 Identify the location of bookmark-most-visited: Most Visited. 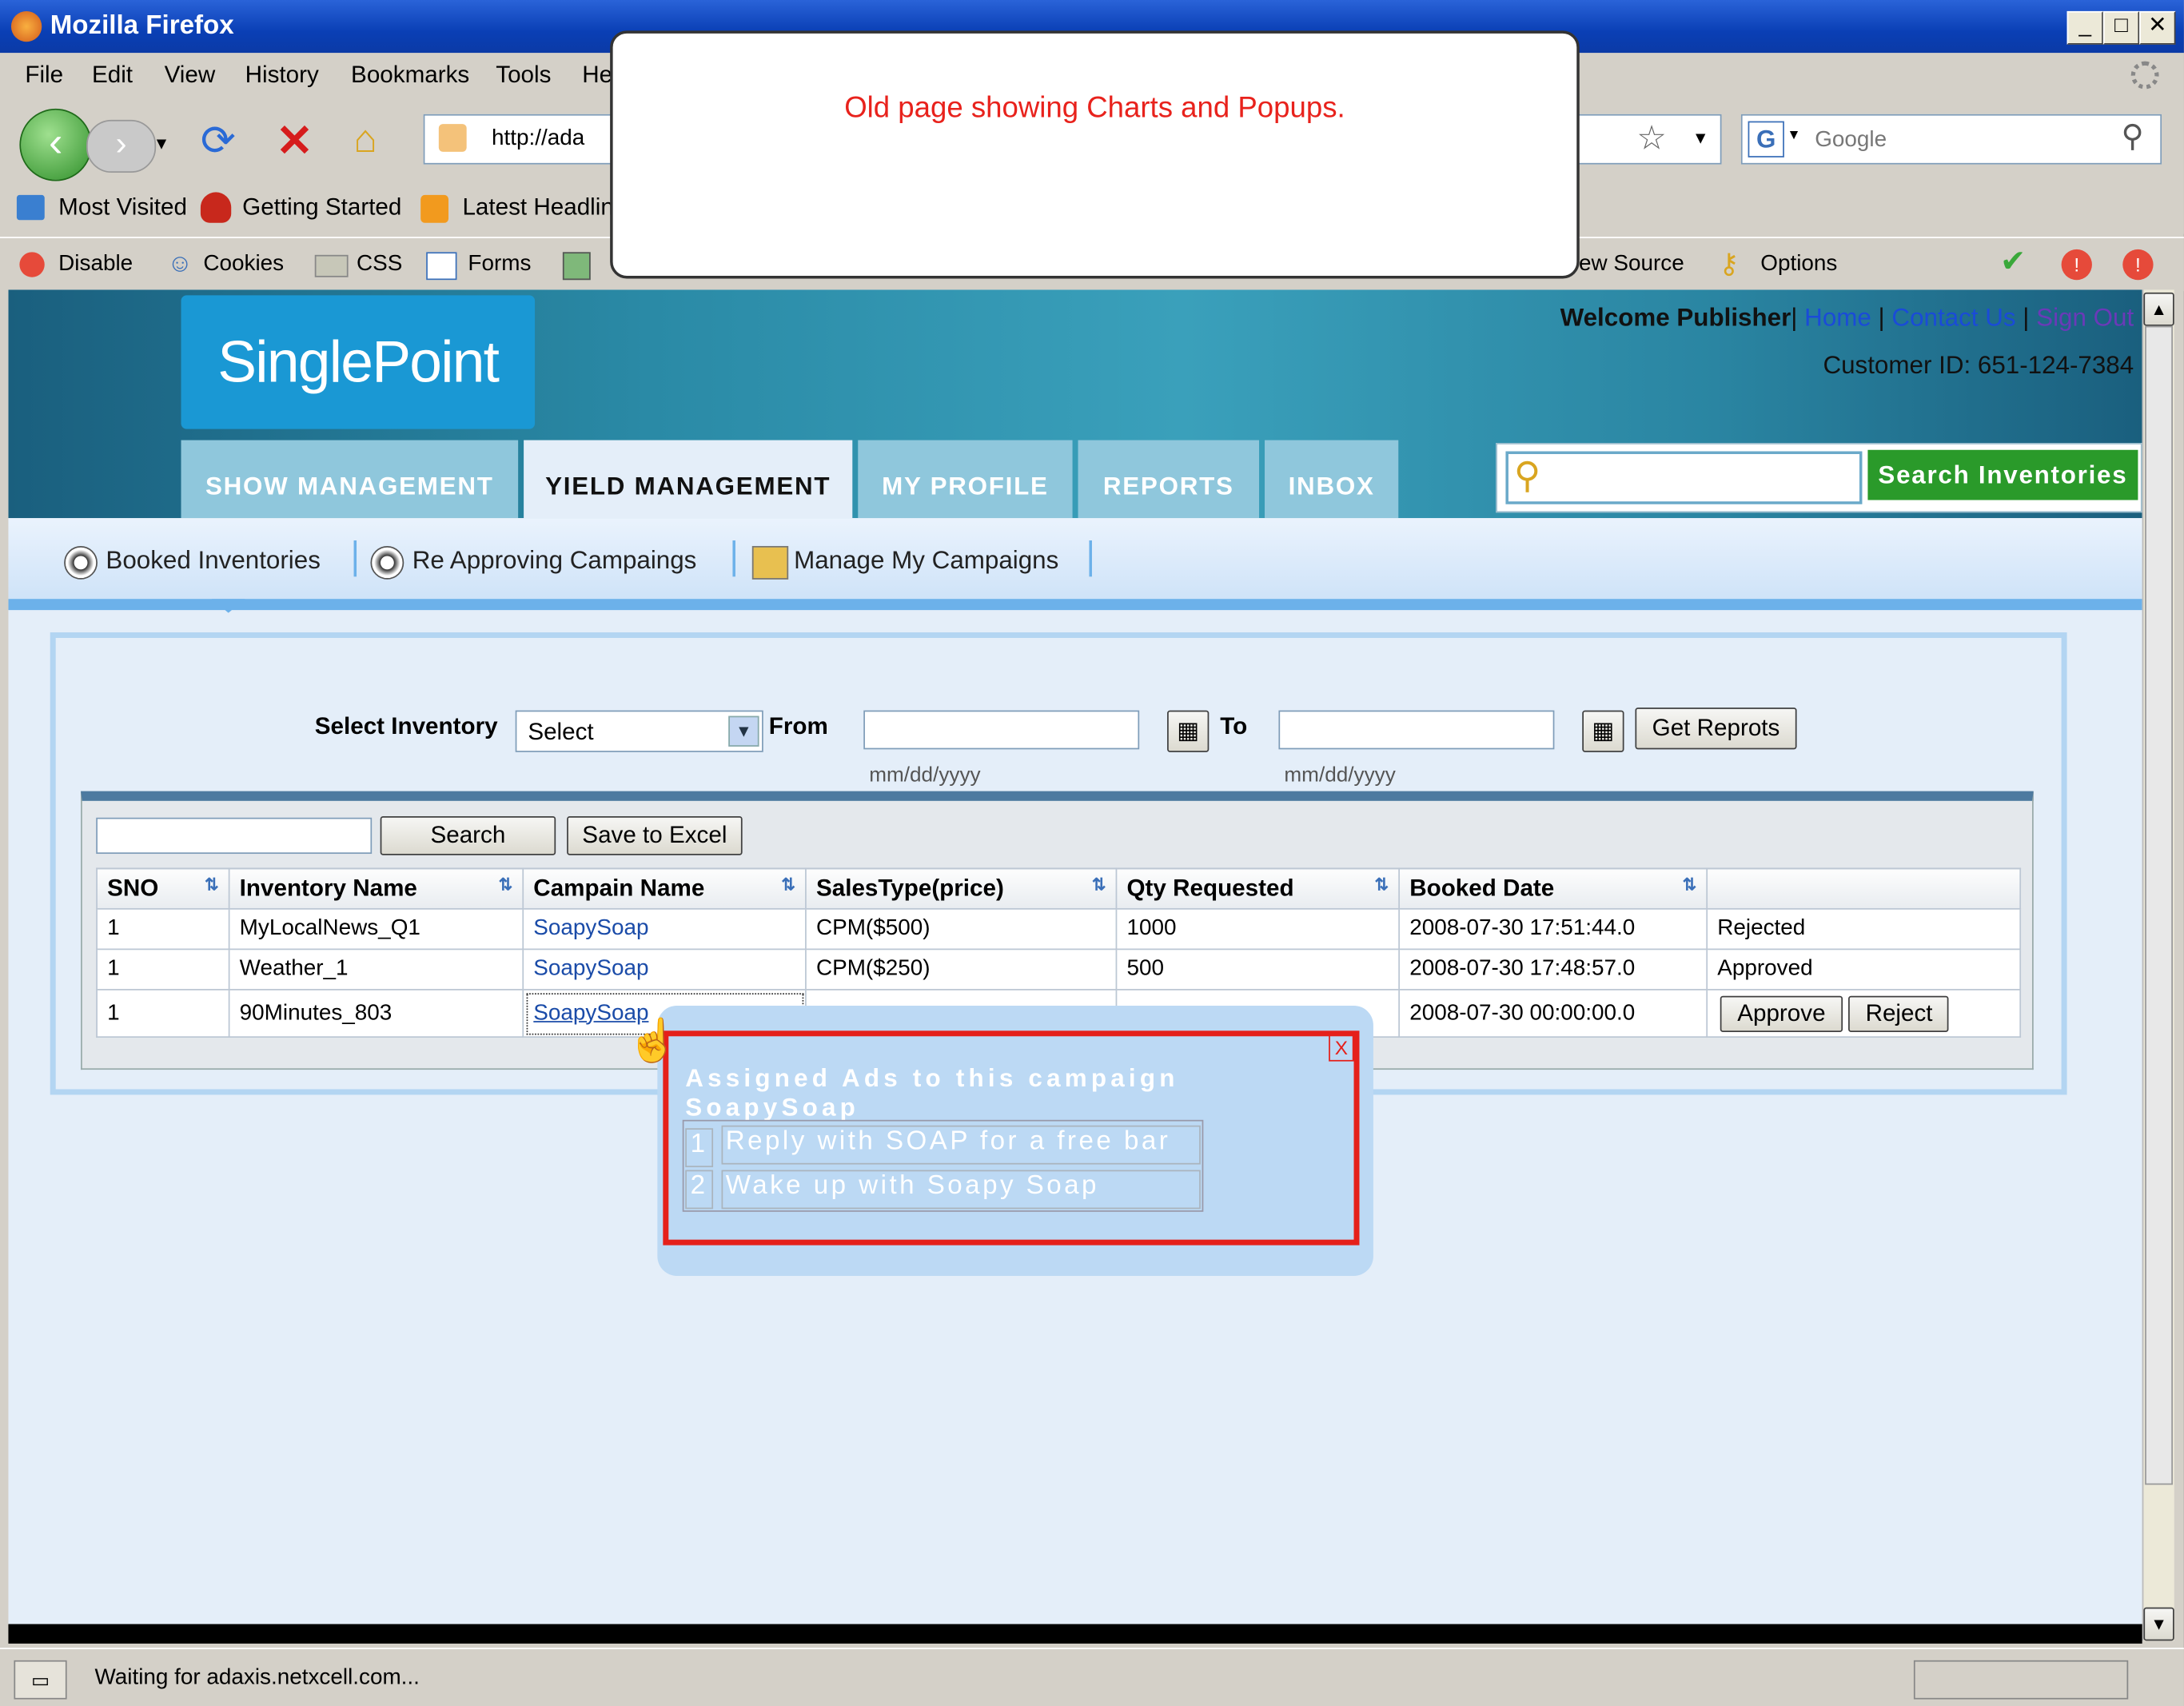
(122, 207).